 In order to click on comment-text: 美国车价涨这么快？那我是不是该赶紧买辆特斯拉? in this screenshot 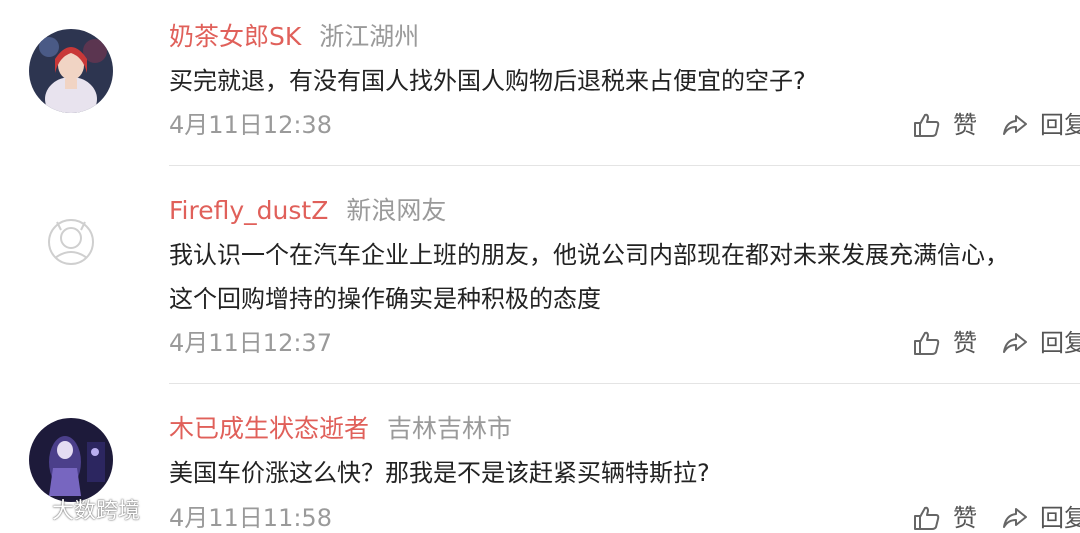, I will do `click(439, 473)`.